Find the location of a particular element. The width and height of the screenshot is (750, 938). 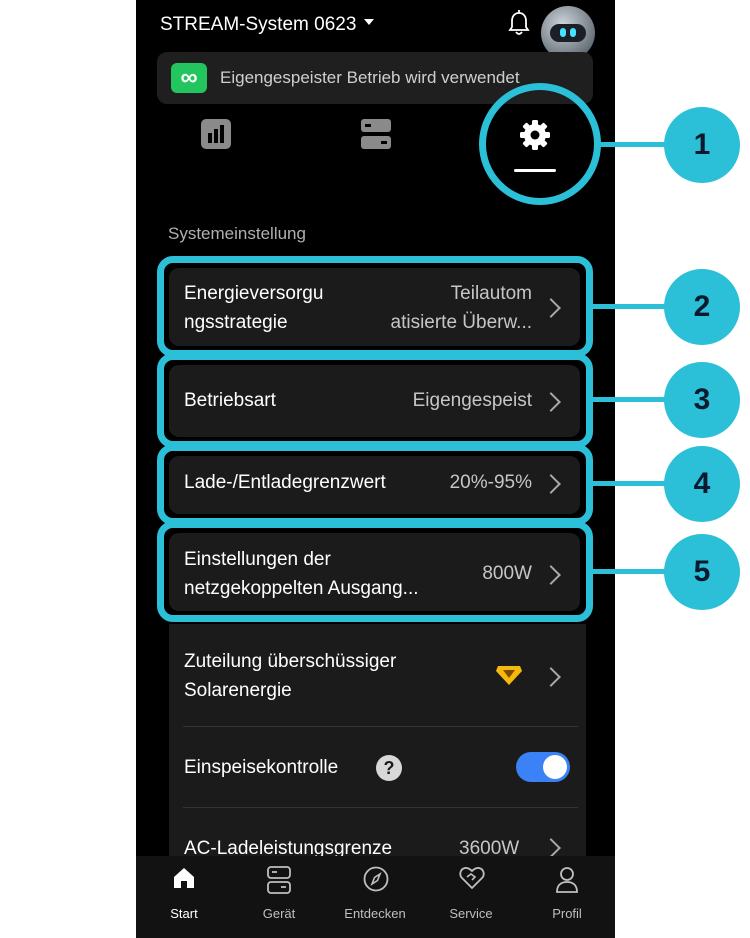

profile-icon is located at coordinates (567, 880).